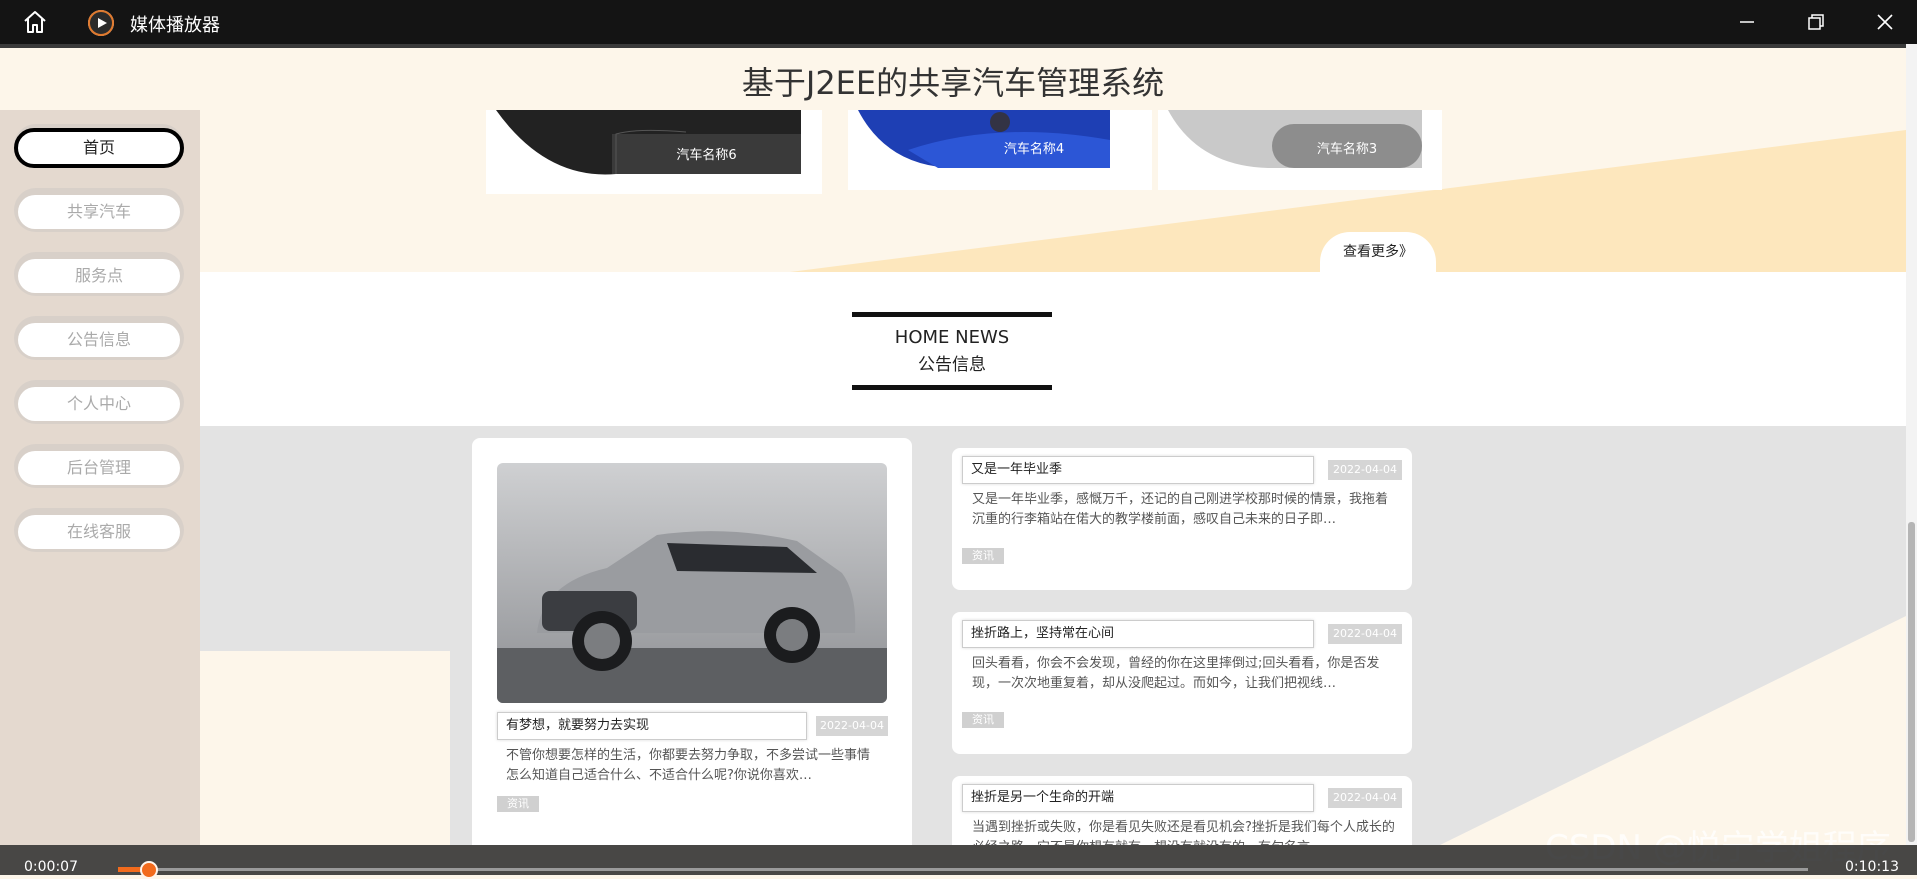  Describe the element at coordinates (706, 155) in the screenshot. I see `car-name: 汽车名称6` at that location.